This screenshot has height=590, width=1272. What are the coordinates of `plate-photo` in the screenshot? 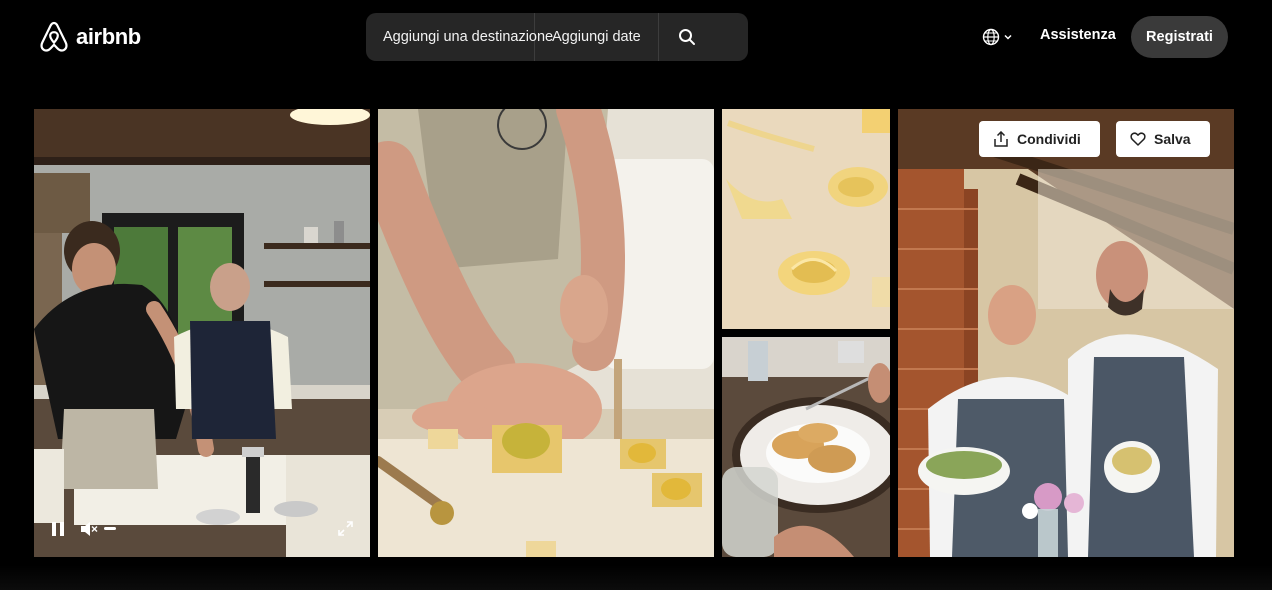 It's located at (806, 447).